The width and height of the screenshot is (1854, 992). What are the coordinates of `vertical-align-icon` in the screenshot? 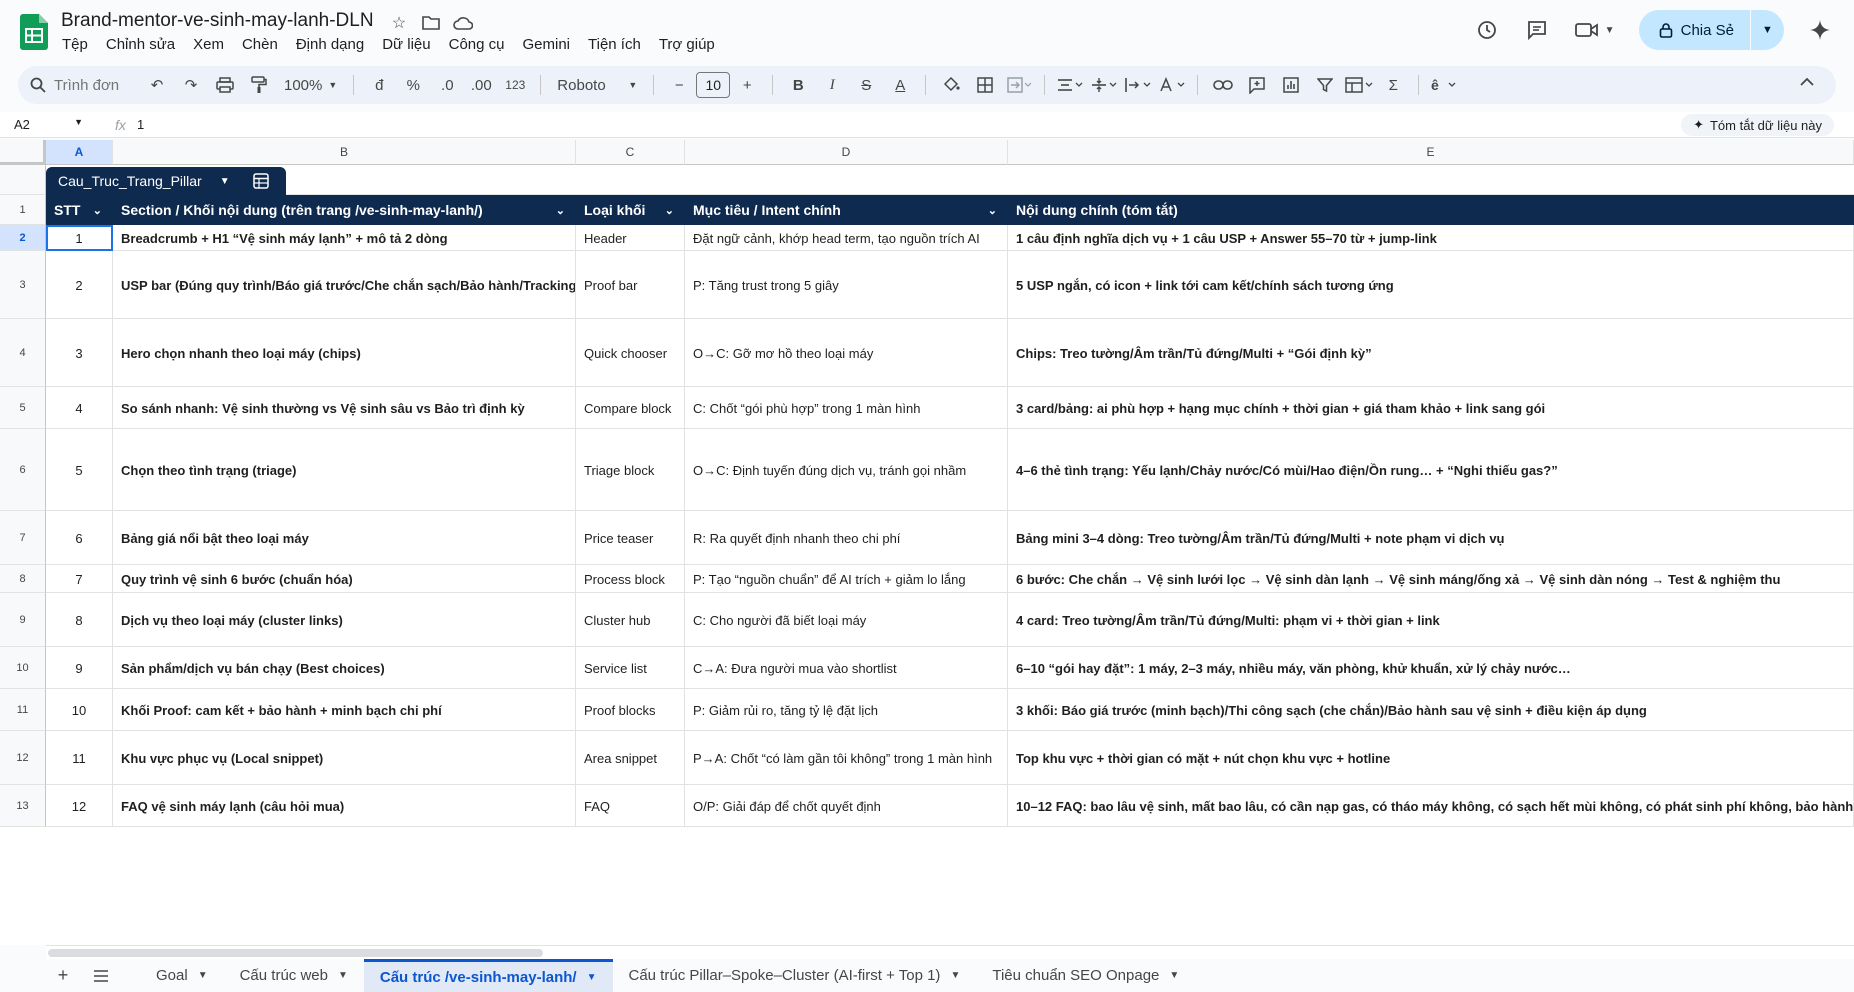 It's located at (1104, 85).